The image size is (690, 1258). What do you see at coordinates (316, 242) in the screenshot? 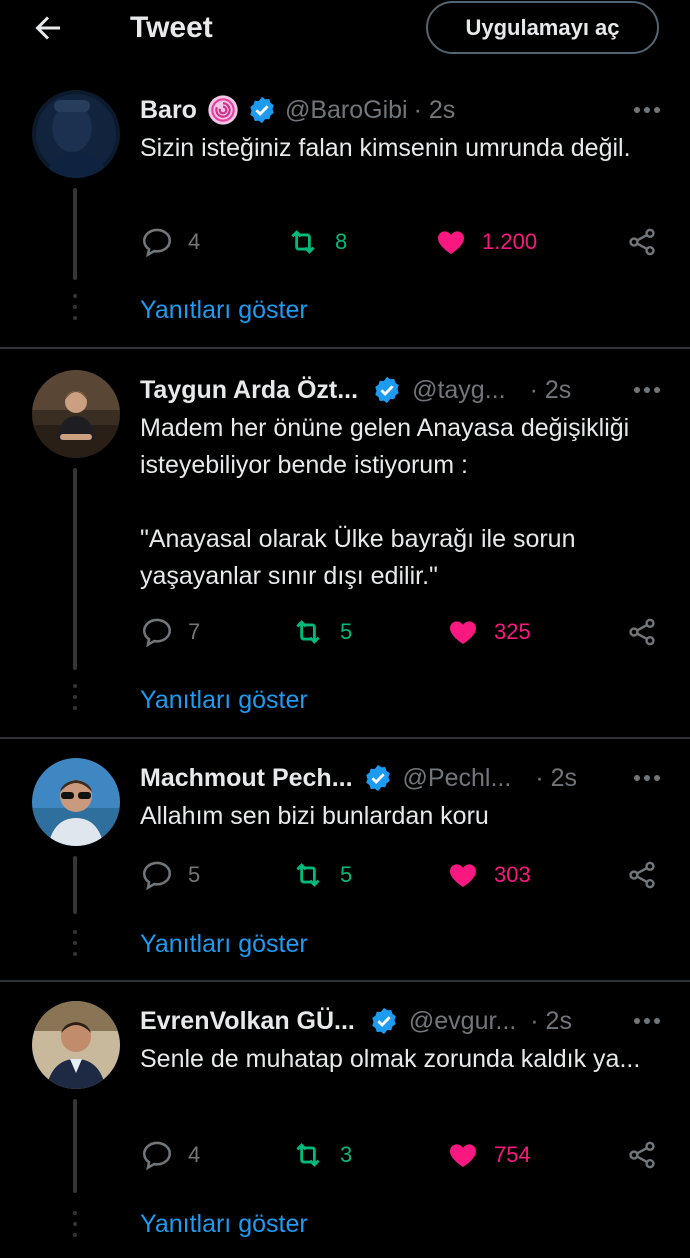
I see `retweet-button: 8` at bounding box center [316, 242].